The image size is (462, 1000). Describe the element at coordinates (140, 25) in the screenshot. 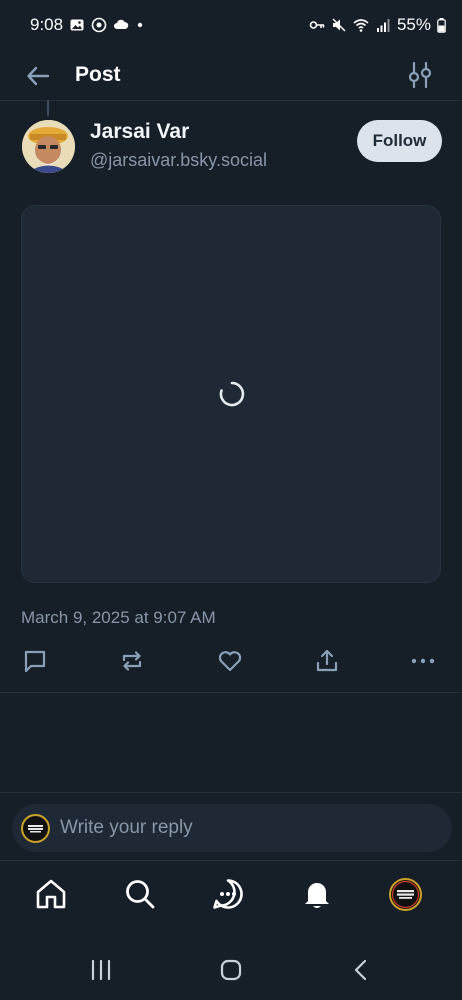

I see `notification-dot-icon` at that location.